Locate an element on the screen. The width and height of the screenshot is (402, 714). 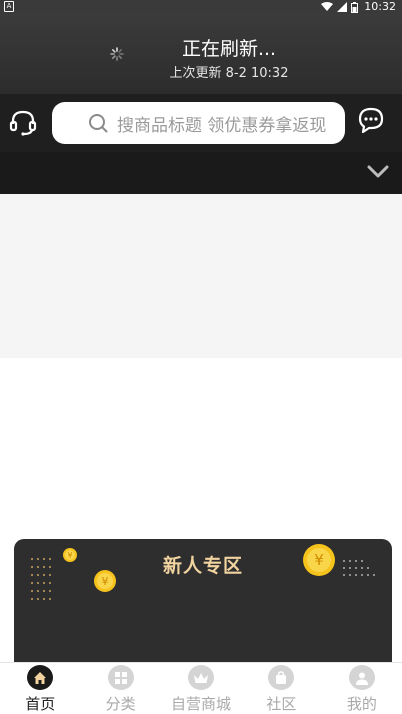
crown-icon is located at coordinates (201, 677).